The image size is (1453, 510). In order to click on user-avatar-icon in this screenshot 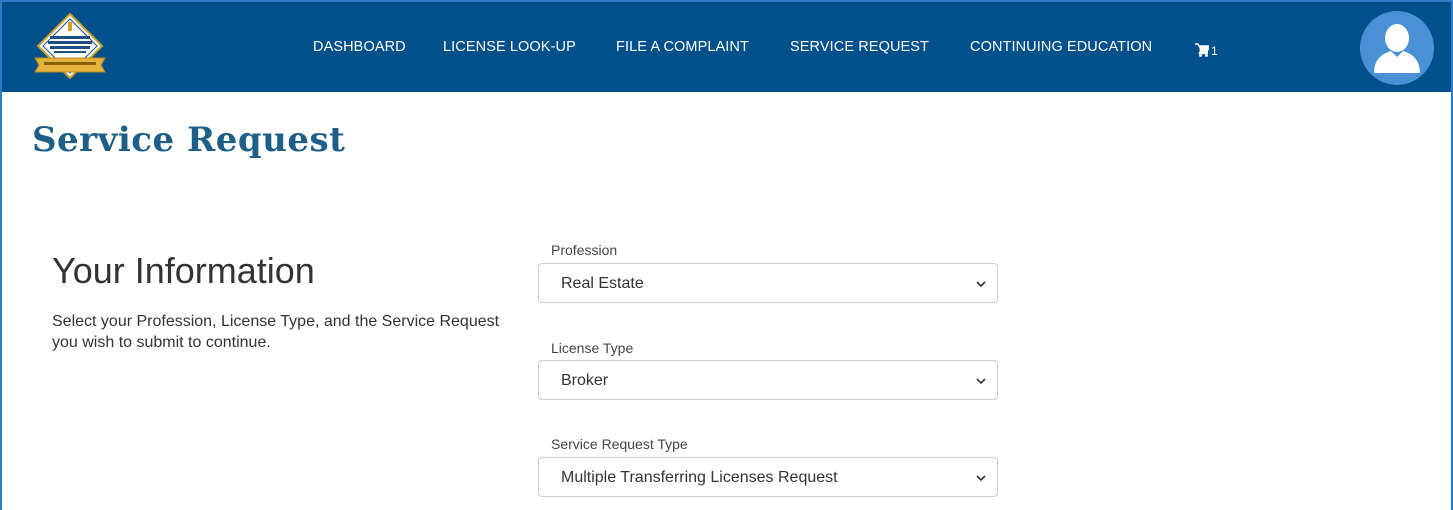, I will do `click(1397, 48)`.